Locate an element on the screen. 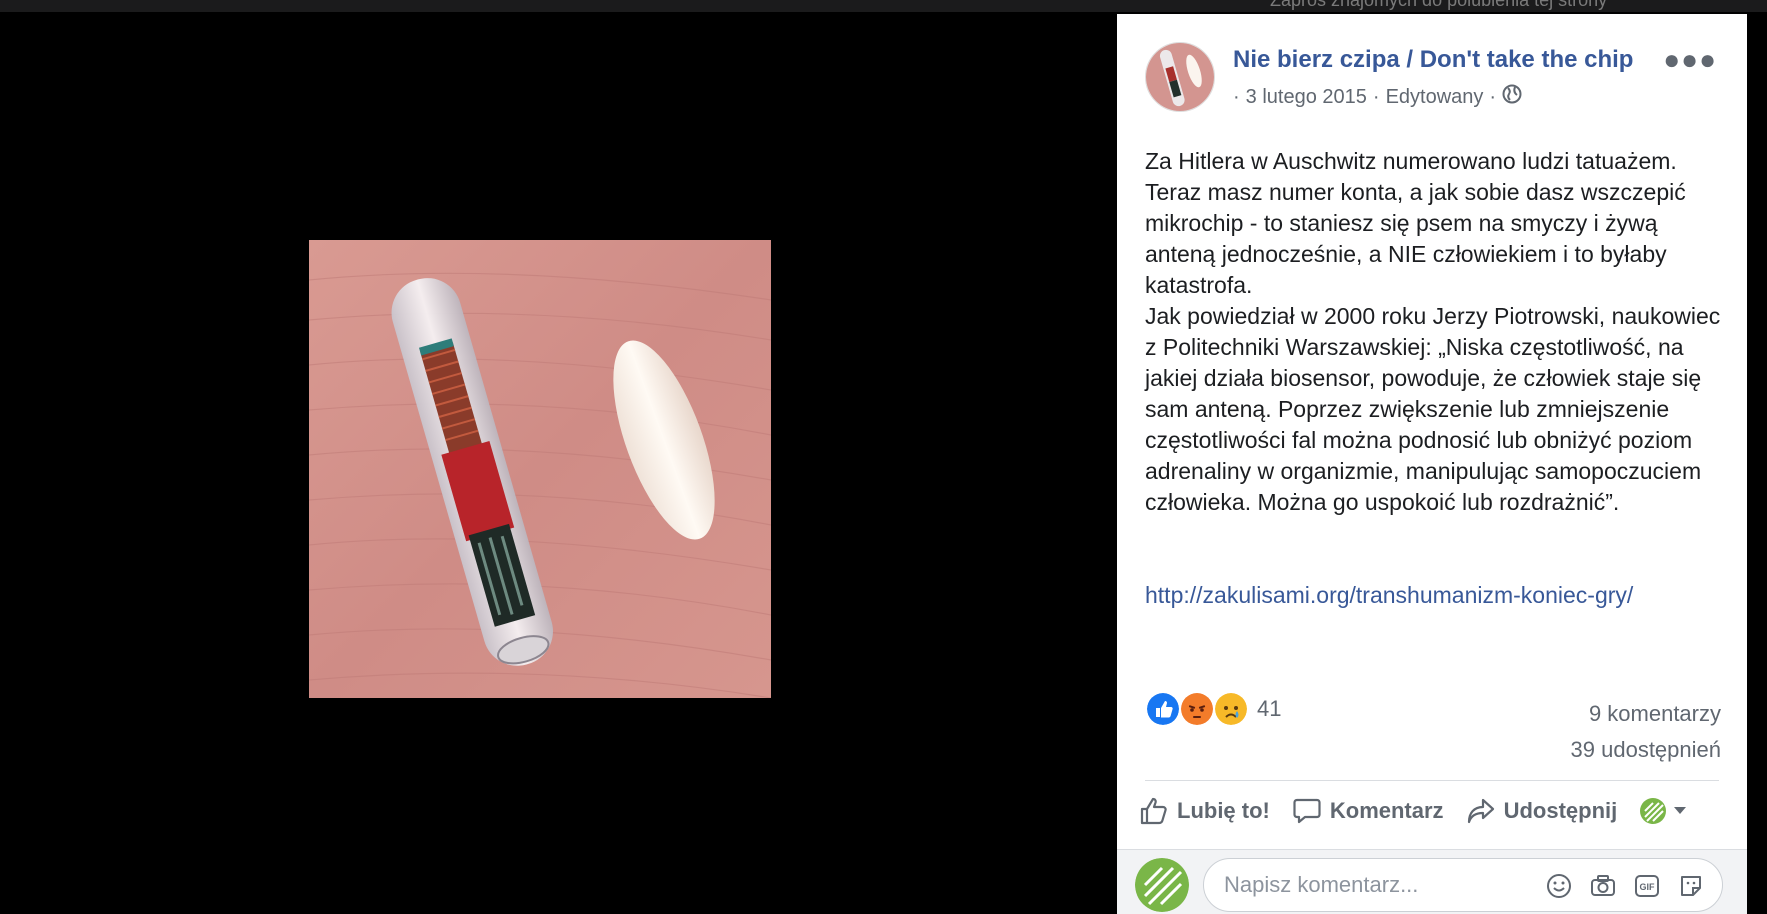 Image resolution: width=1767 pixels, height=914 pixels. comment-composer: Napisz komentarz... GIF is located at coordinates (1432, 881).